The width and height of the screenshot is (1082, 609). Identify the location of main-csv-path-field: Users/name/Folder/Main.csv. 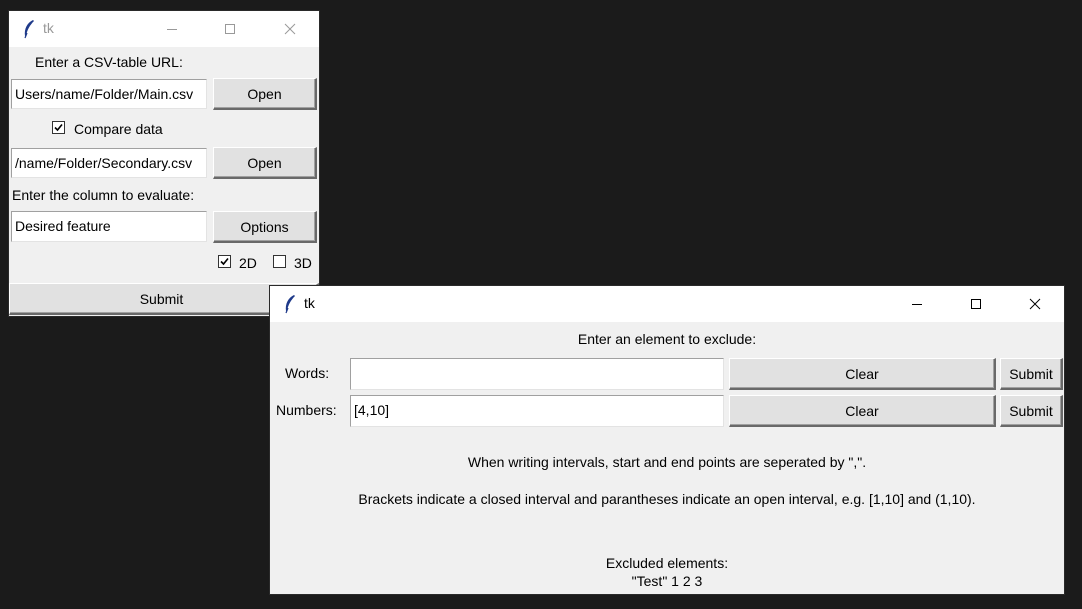
(109, 94).